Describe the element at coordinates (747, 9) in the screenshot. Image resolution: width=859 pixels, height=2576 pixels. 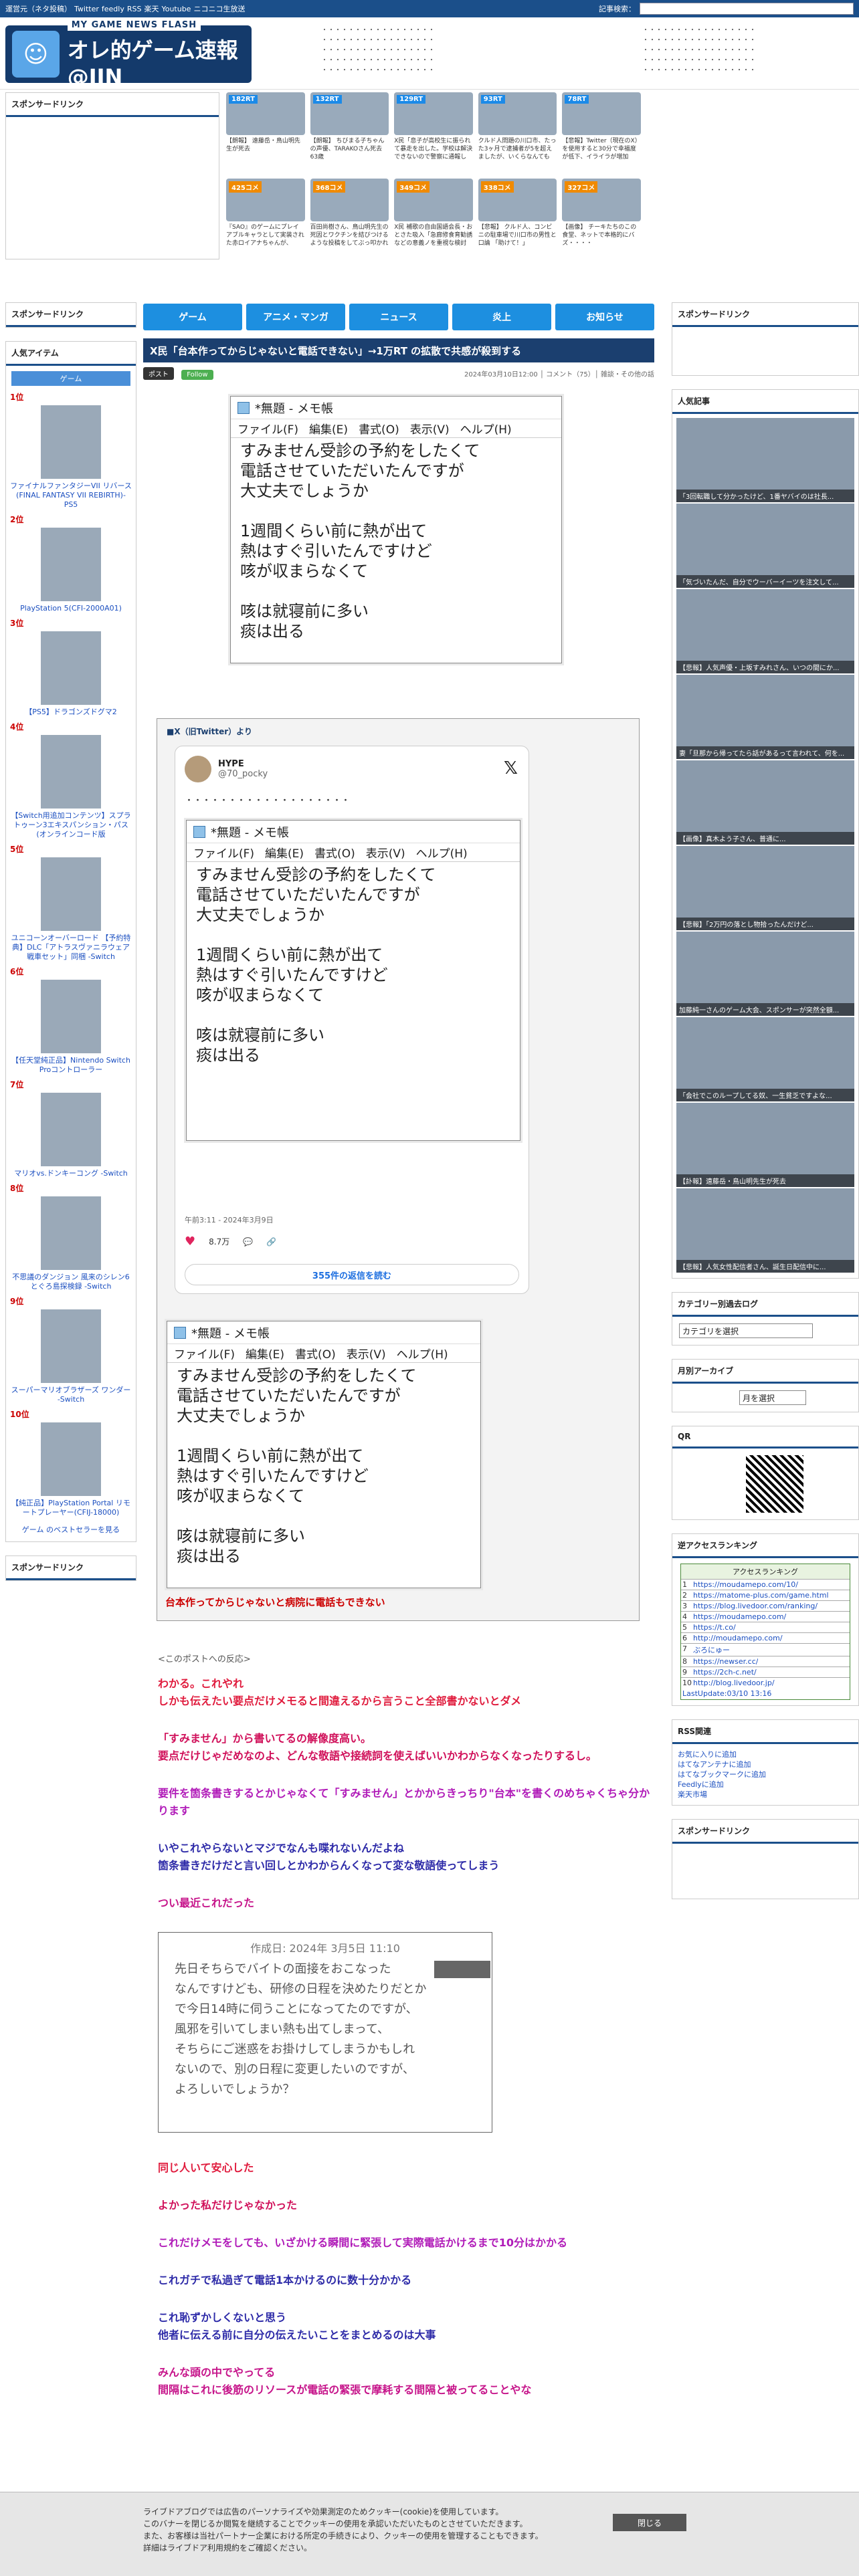
I see `search-input` at that location.